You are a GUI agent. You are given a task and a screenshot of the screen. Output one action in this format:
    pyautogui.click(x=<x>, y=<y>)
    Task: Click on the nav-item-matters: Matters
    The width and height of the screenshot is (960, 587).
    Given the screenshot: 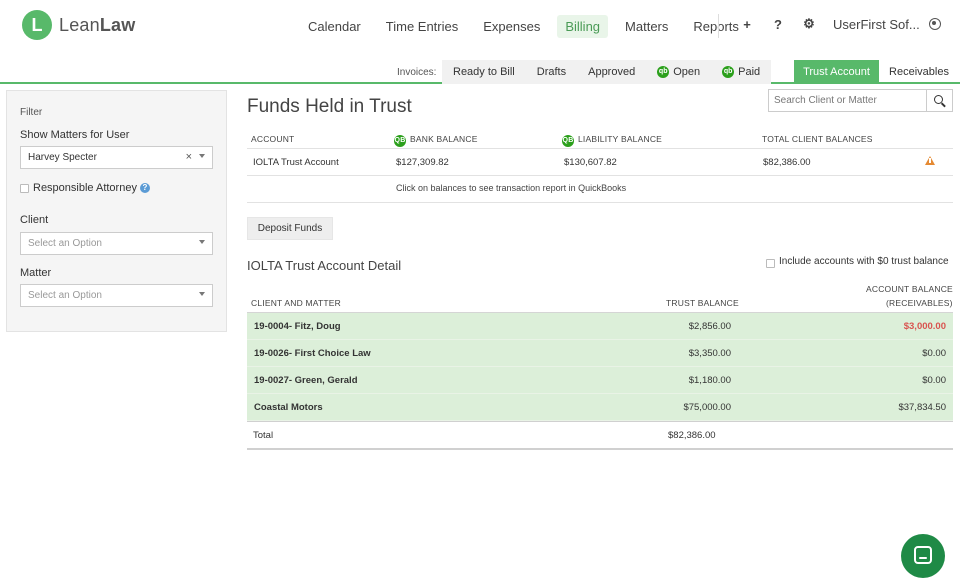 What is the action you would take?
    pyautogui.click(x=646, y=26)
    